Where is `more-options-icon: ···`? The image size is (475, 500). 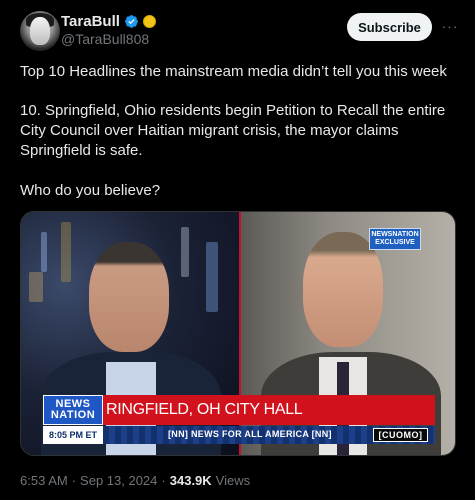 more-options-icon: ··· is located at coordinates (450, 26).